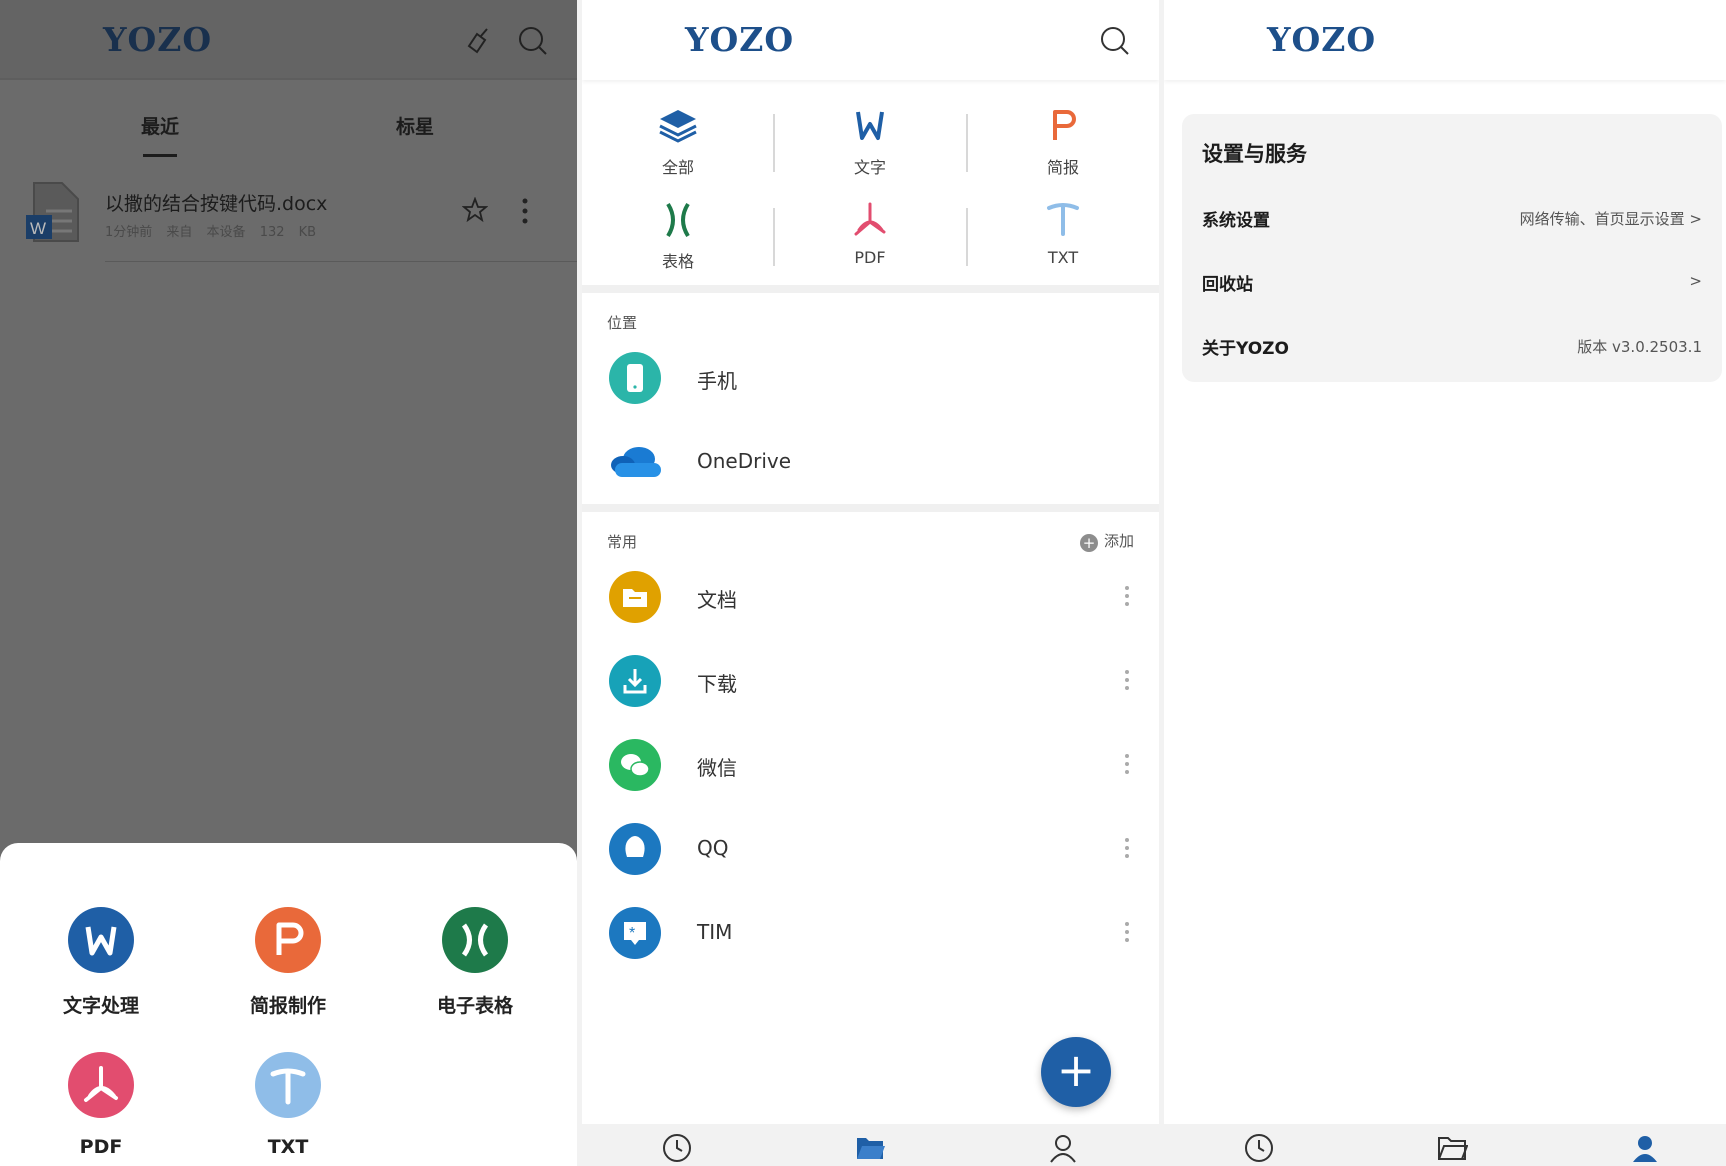 Image resolution: width=1726 pixels, height=1166 pixels. I want to click on category-label: 简报, so click(1062, 167).